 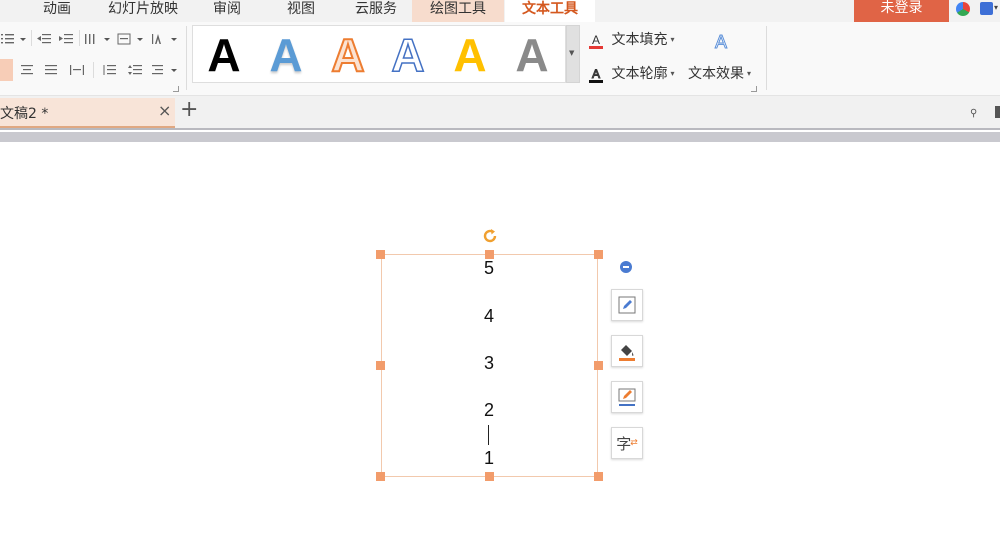 I want to click on text-wrap-button: 字 ⇄, so click(x=627, y=443).